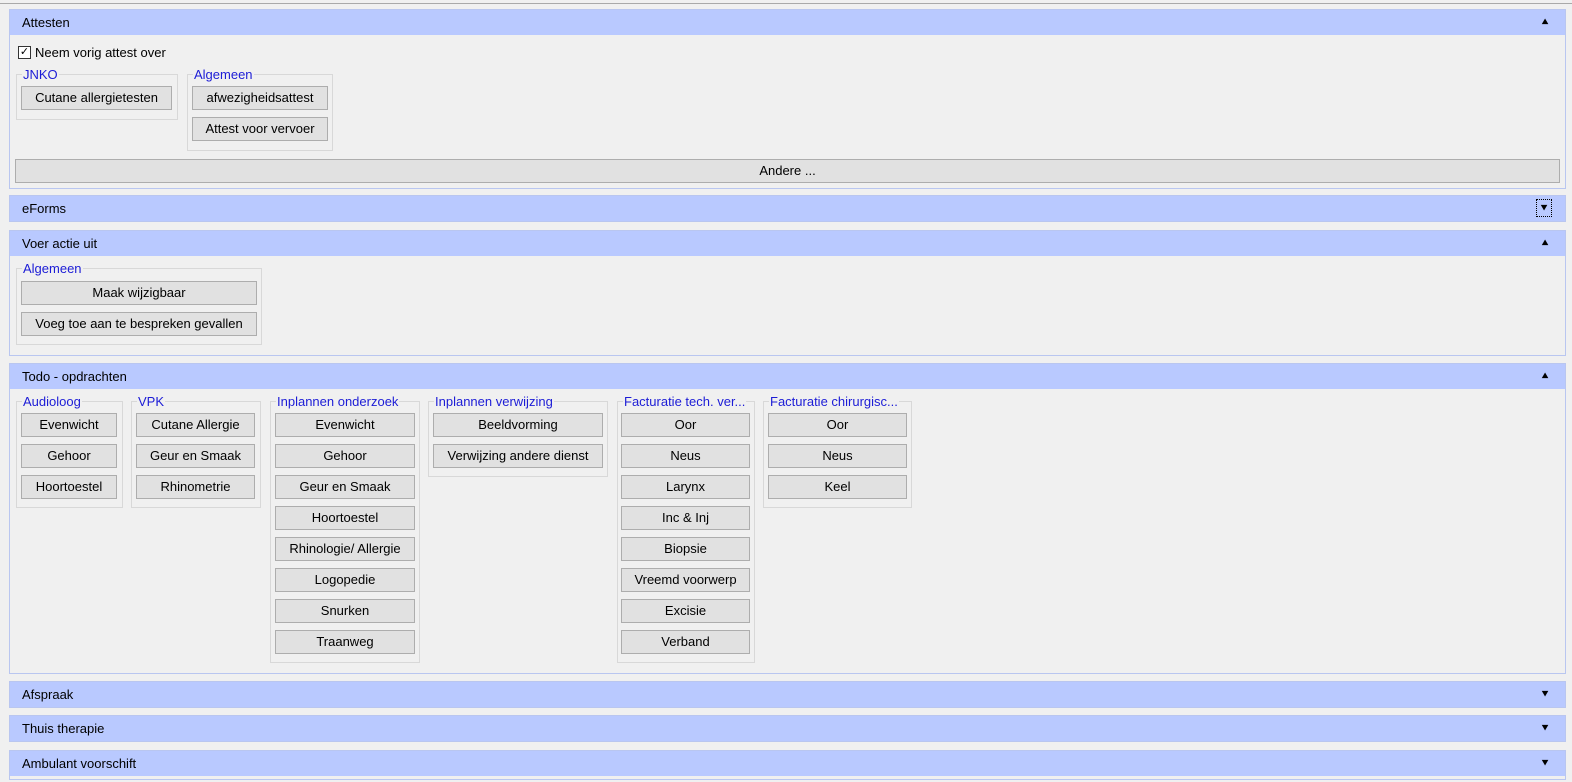  I want to click on panel-afspraak-header: Afspraak ⯆, so click(787, 694).